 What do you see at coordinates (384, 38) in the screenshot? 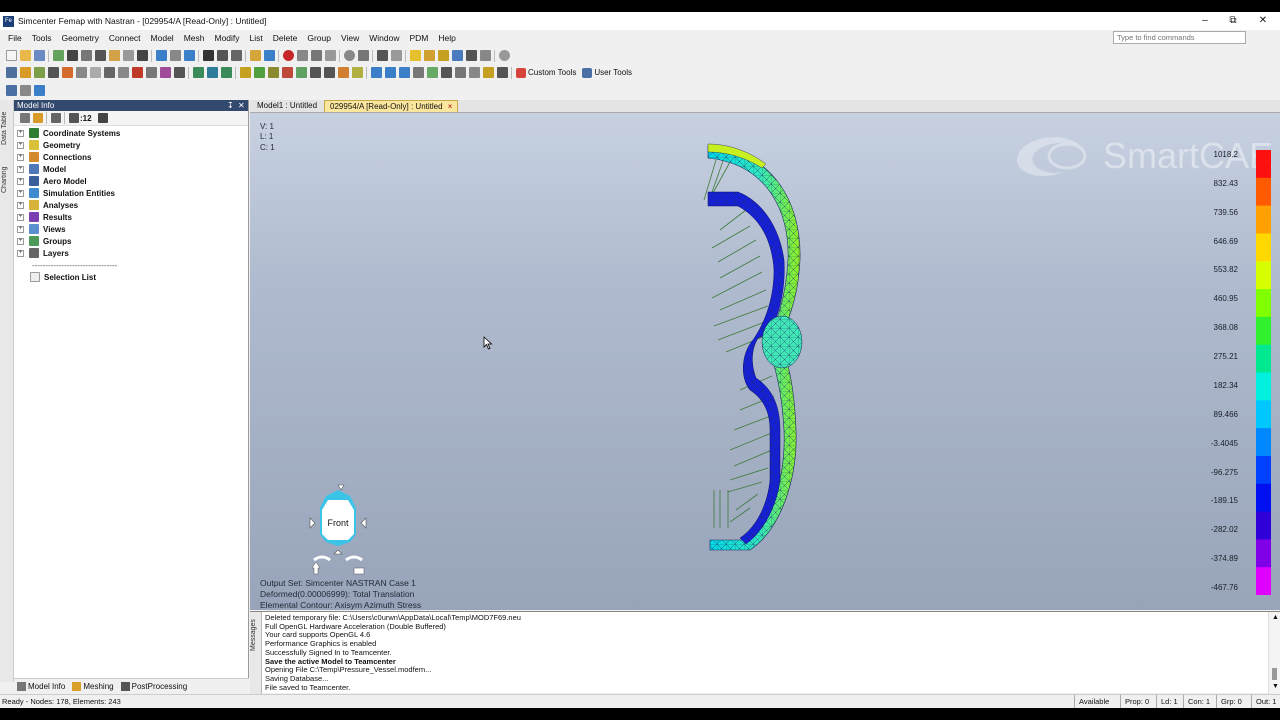
I see `menu-window: Window` at bounding box center [384, 38].